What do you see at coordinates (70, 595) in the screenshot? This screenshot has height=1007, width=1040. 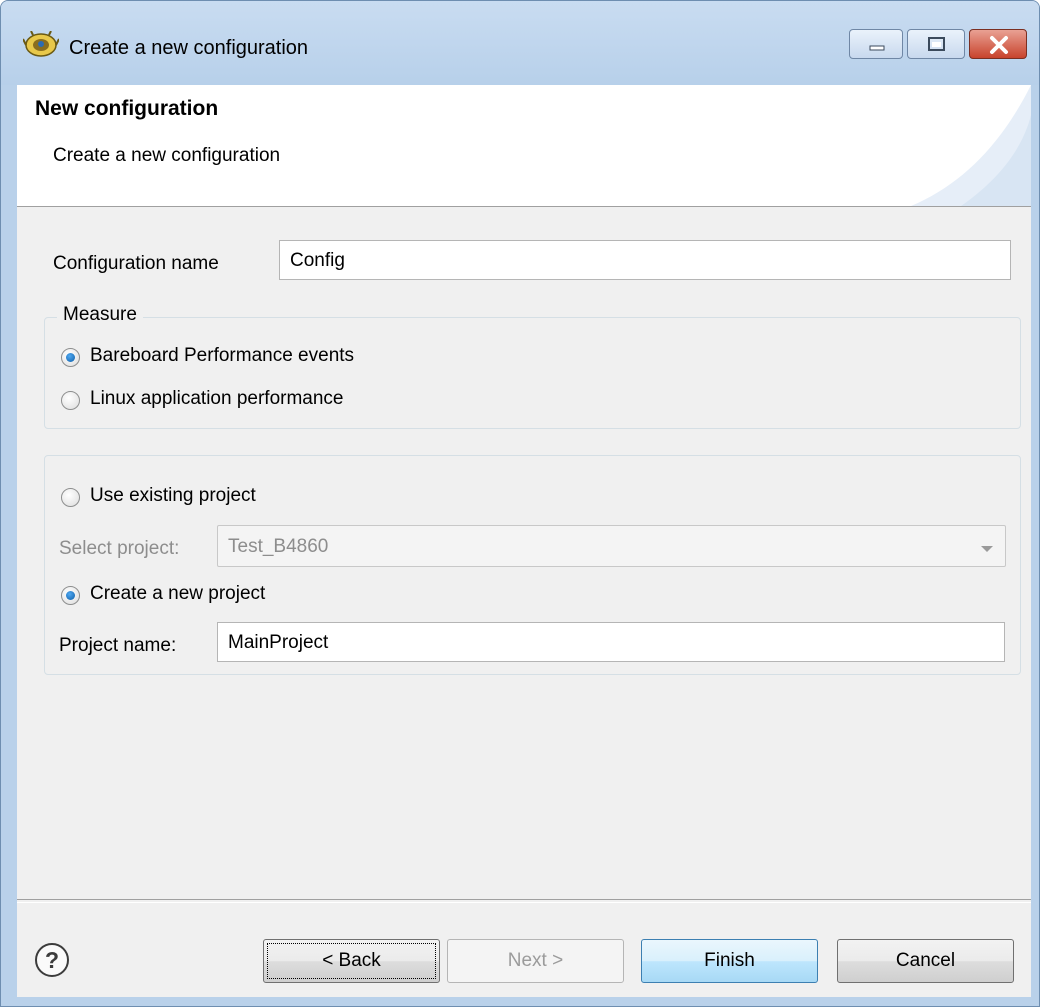 I see `create-new-radio` at bounding box center [70, 595].